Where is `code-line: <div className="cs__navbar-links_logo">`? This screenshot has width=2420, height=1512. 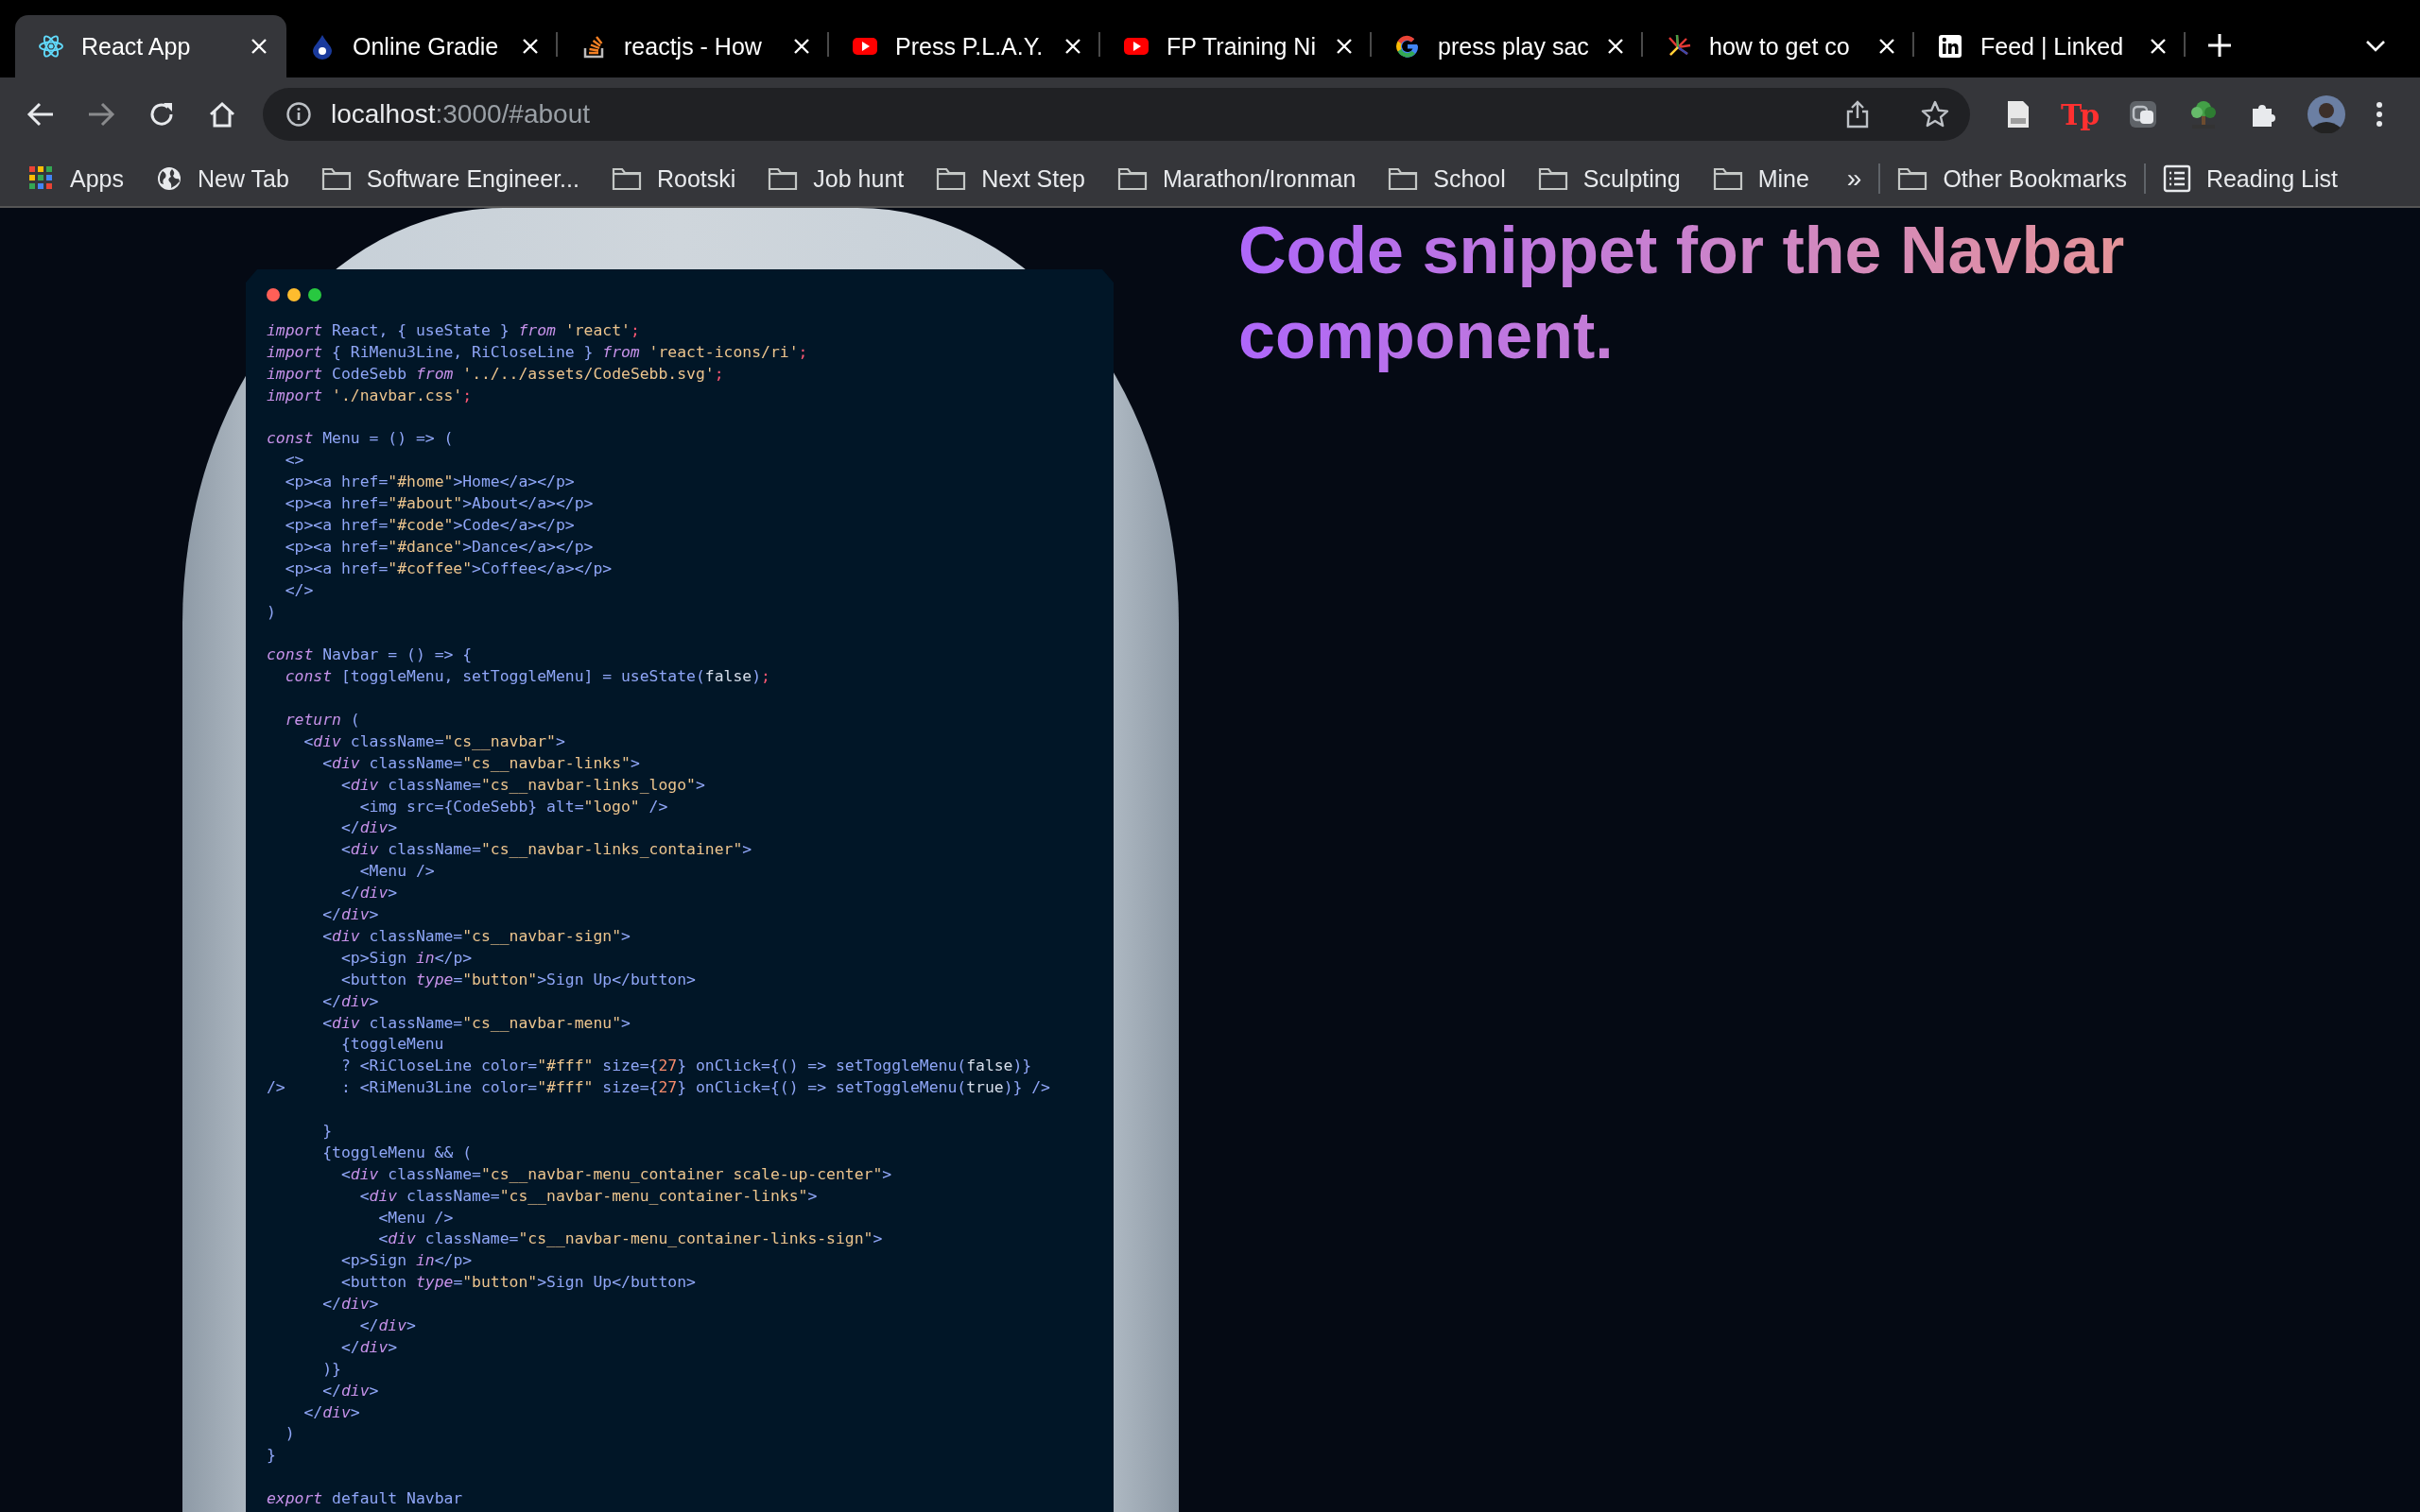 code-line: <div className="cs__navbar-links_logo"> is located at coordinates (522, 785).